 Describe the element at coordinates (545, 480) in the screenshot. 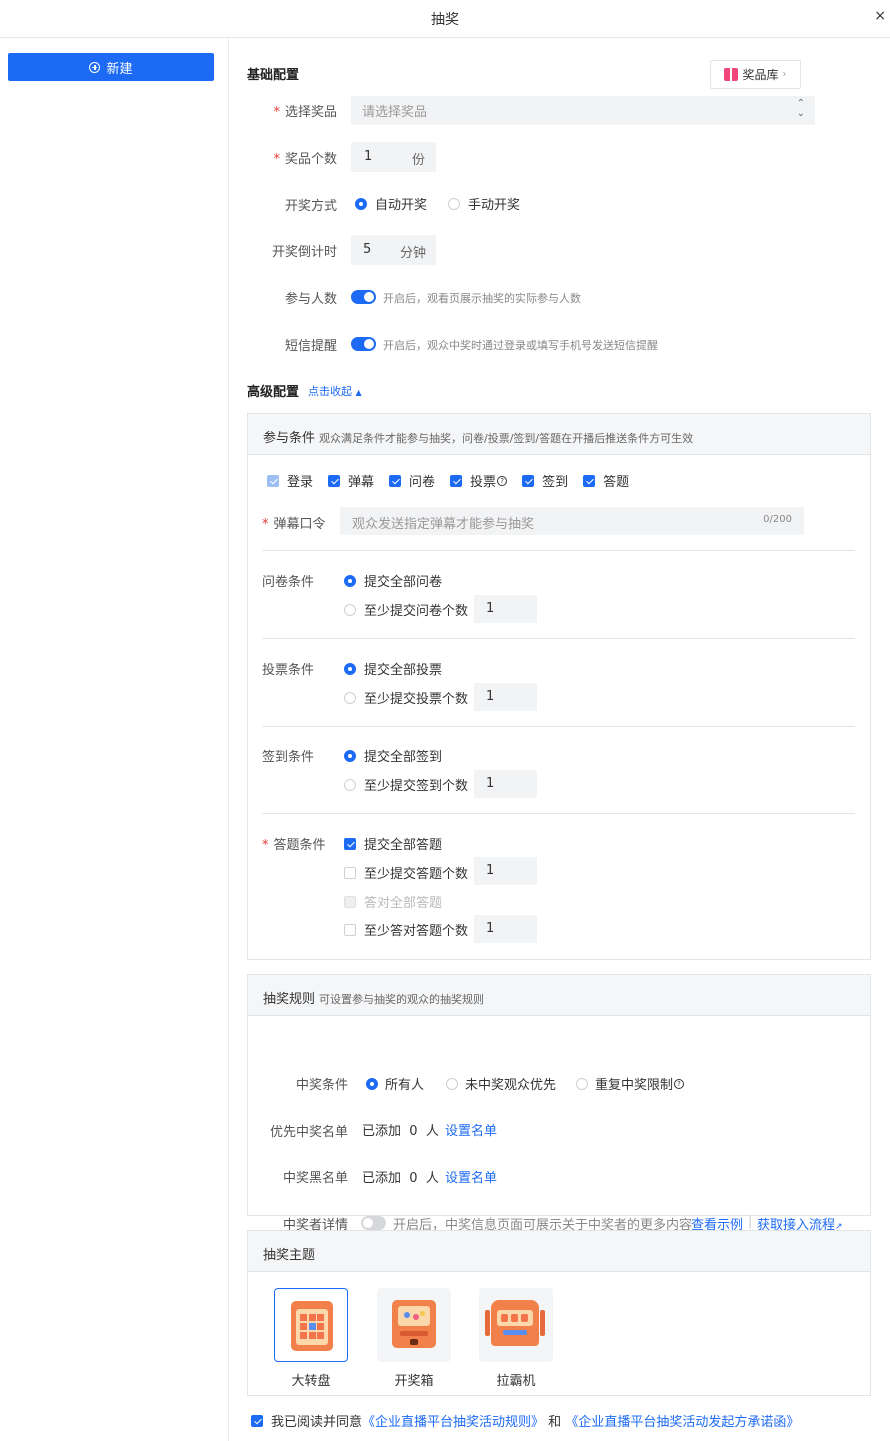

I see `check-signin: 签到` at that location.